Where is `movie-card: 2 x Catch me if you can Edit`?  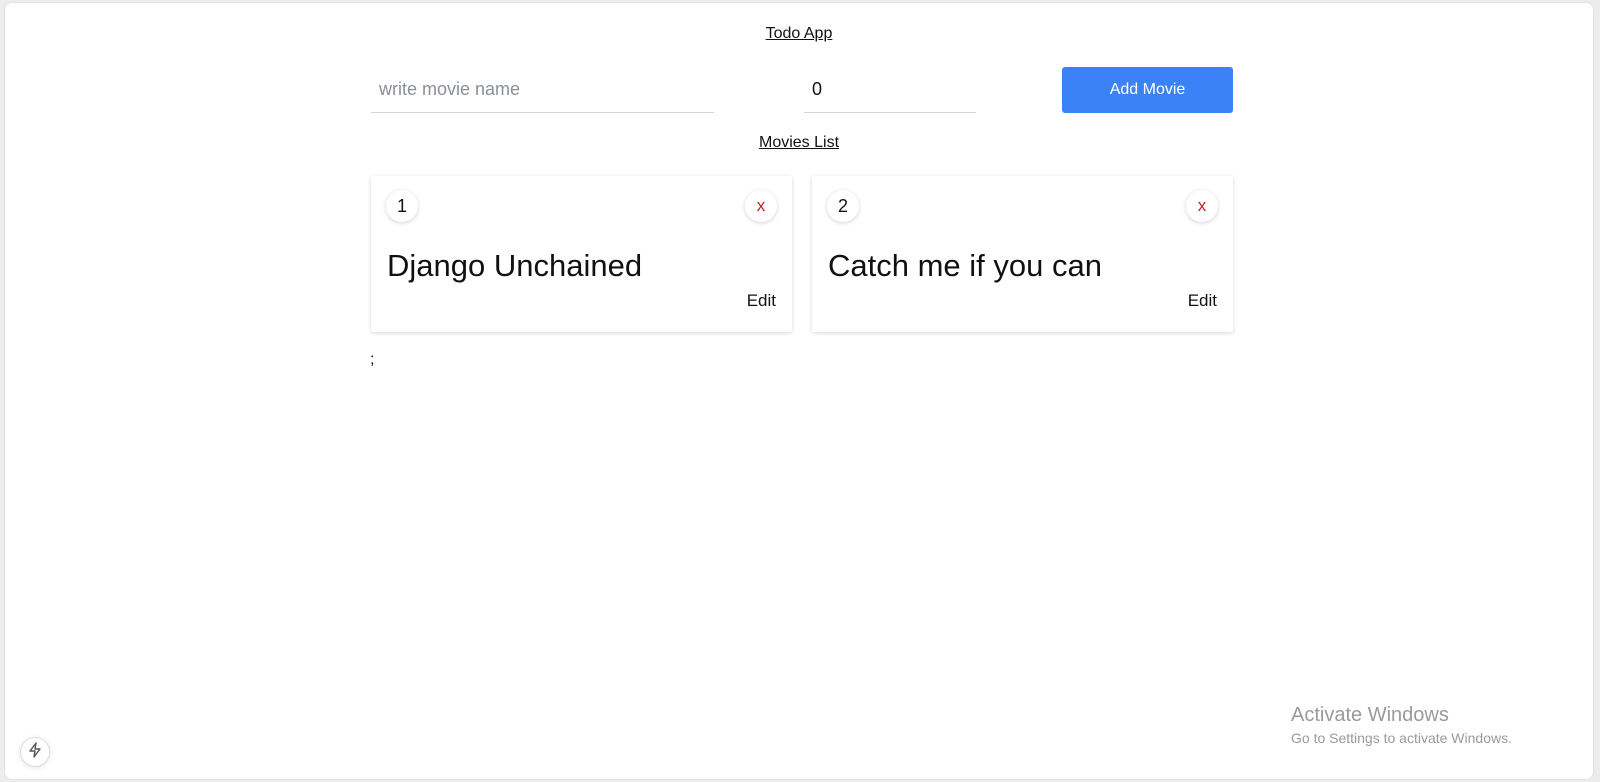
movie-card: 2 x Catch me if you can Edit is located at coordinates (1022, 254).